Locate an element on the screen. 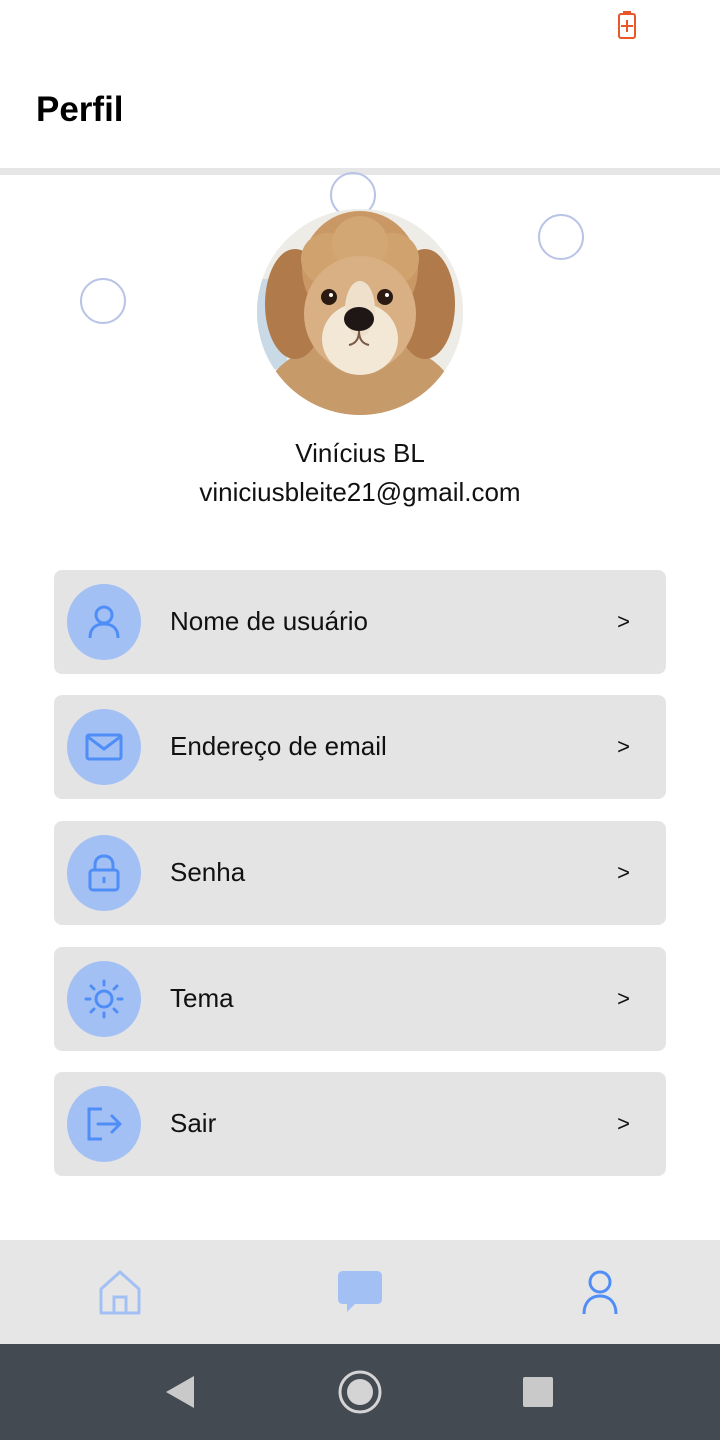 The width and height of the screenshot is (720, 1440). menu-item-logout: Sair > is located at coordinates (360, 1124).